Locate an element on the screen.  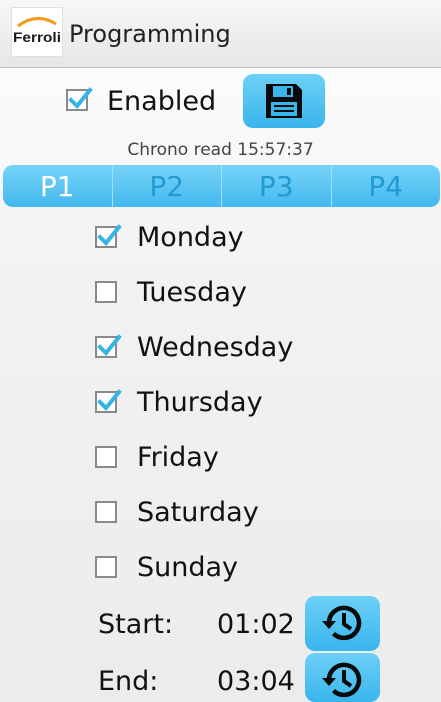
monday-checkbox is located at coordinates (108, 236).